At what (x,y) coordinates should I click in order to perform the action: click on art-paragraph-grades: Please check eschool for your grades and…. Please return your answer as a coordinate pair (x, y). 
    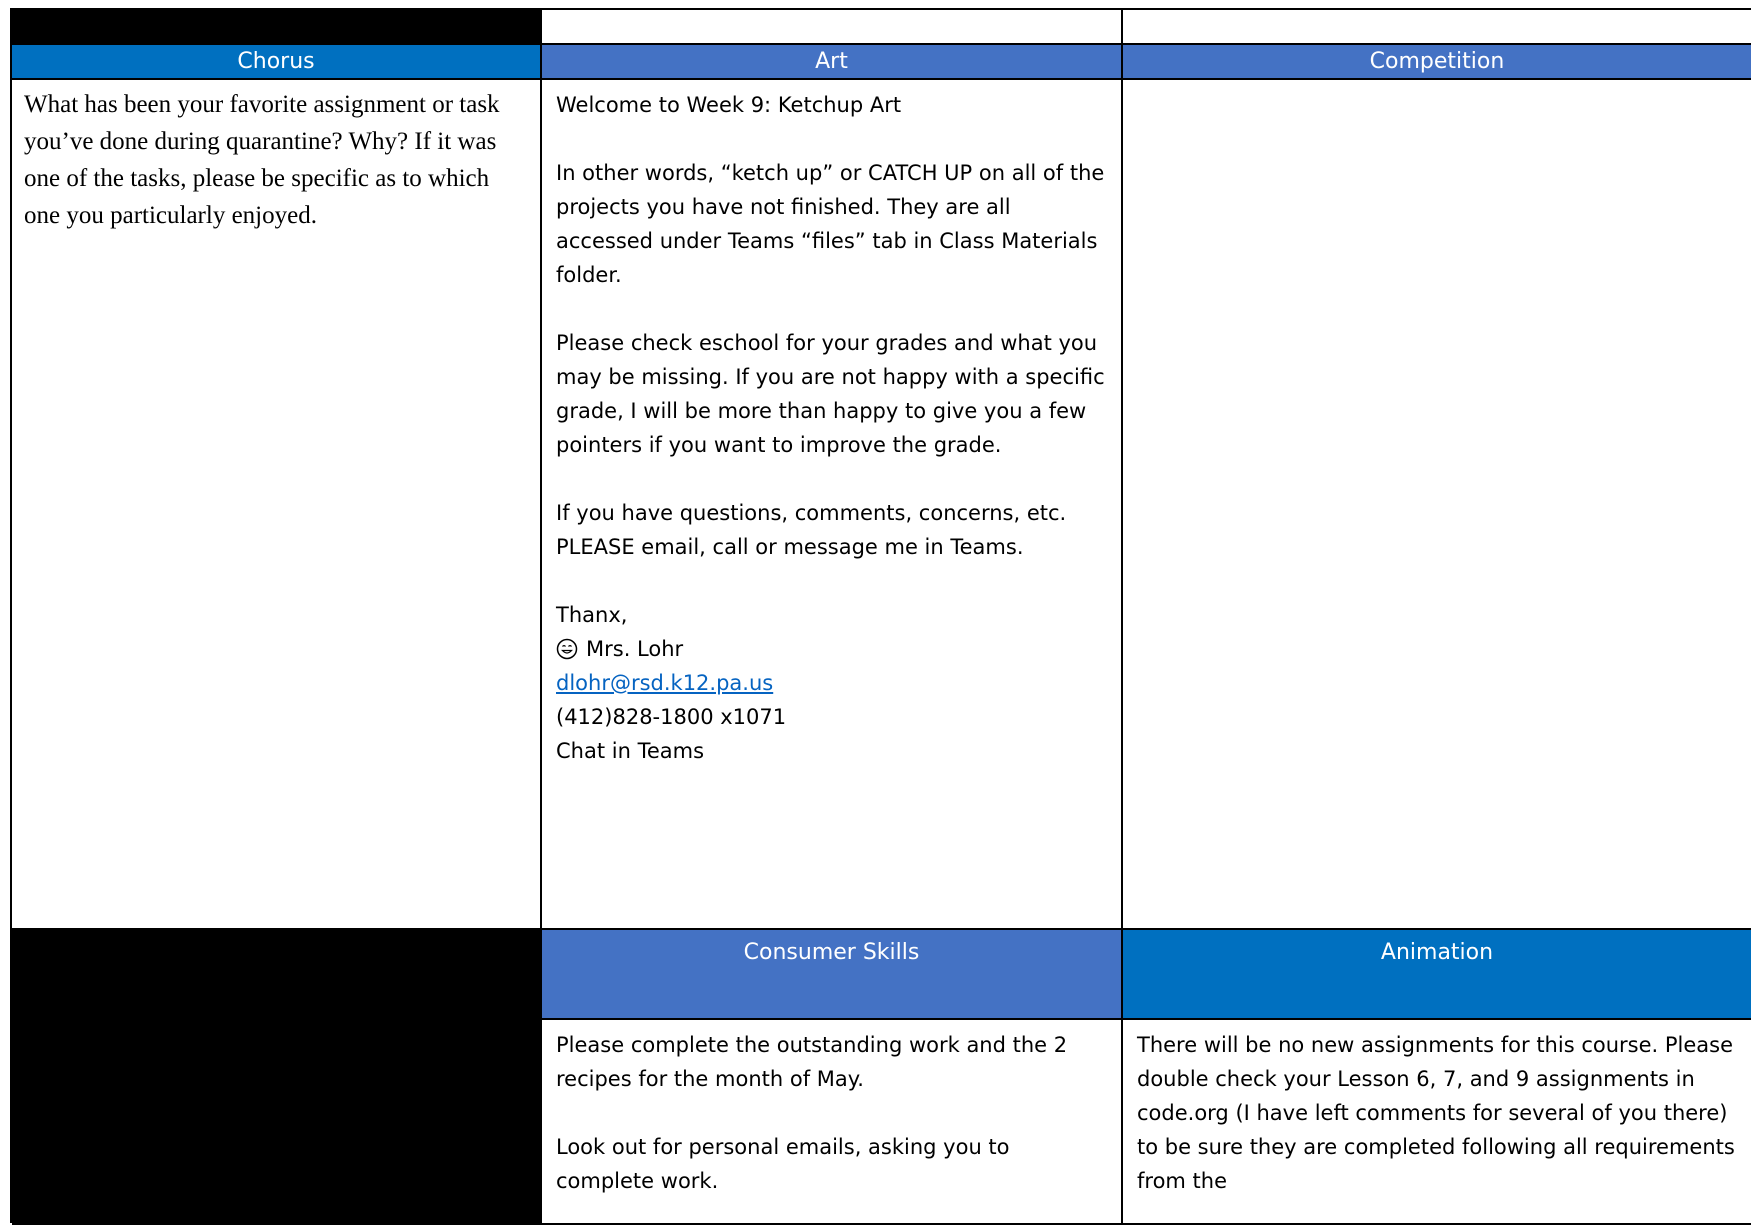
    Looking at the image, I should click on (830, 394).